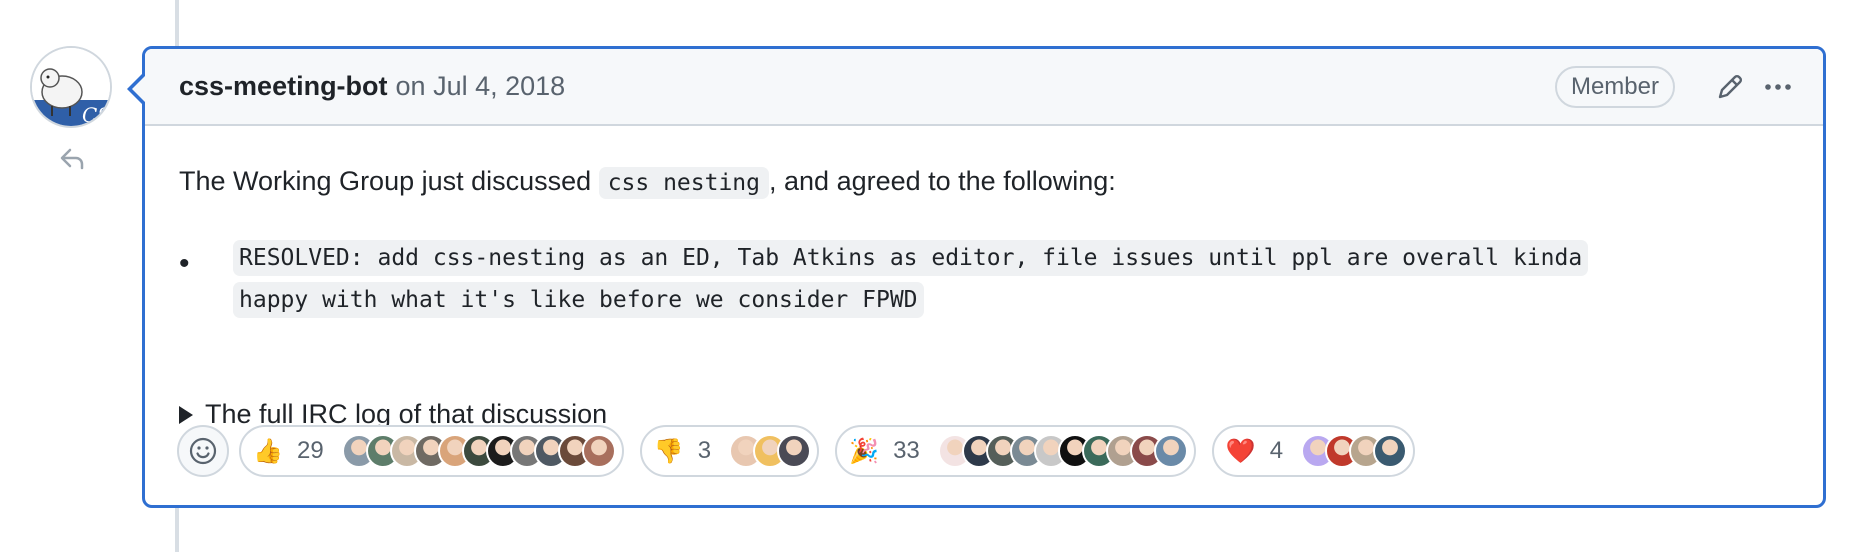 This screenshot has width=1860, height=552. What do you see at coordinates (138, 89) in the screenshot?
I see `comment-caret-fill` at bounding box center [138, 89].